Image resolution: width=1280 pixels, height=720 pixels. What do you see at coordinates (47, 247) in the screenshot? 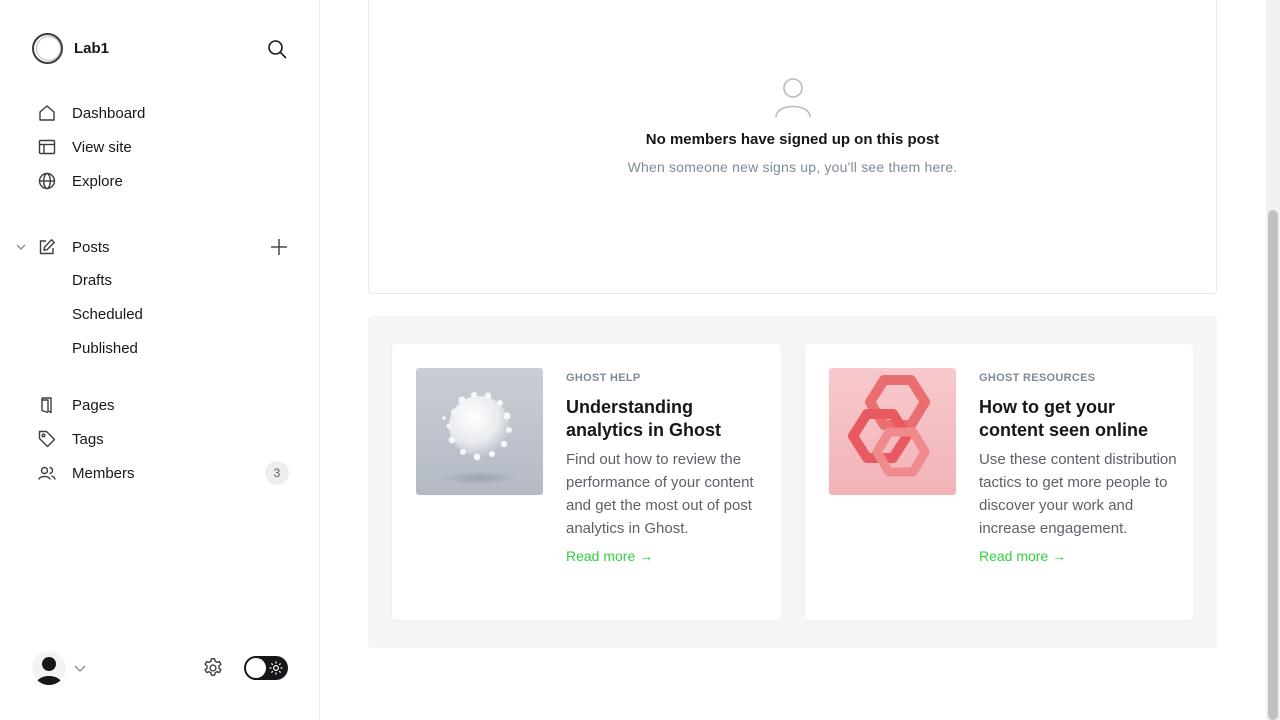
I see `edit-icon` at bounding box center [47, 247].